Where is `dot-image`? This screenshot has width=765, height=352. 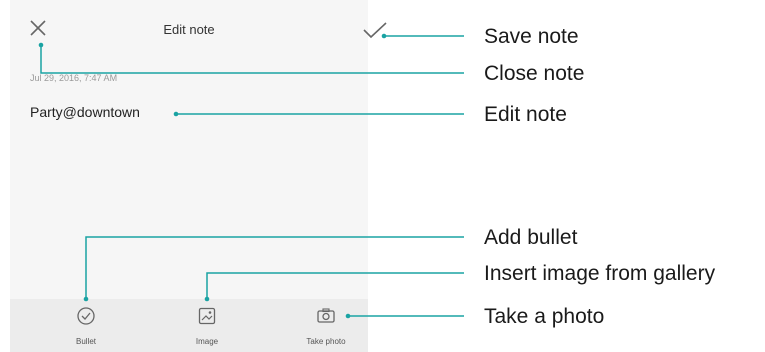
dot-image is located at coordinates (207, 299).